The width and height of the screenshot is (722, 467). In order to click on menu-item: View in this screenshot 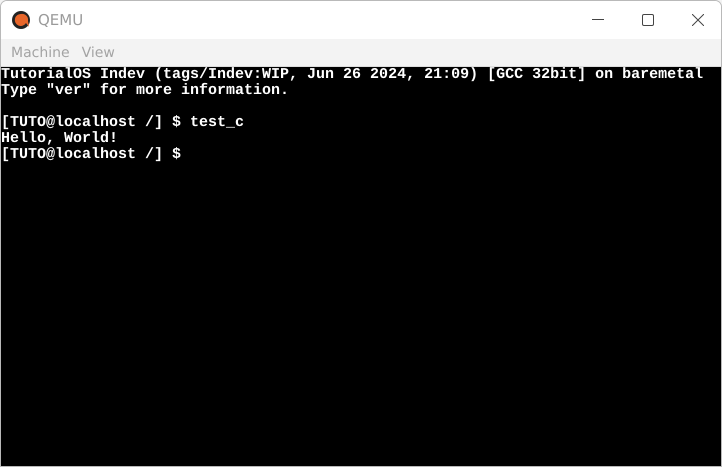, I will do `click(98, 52)`.